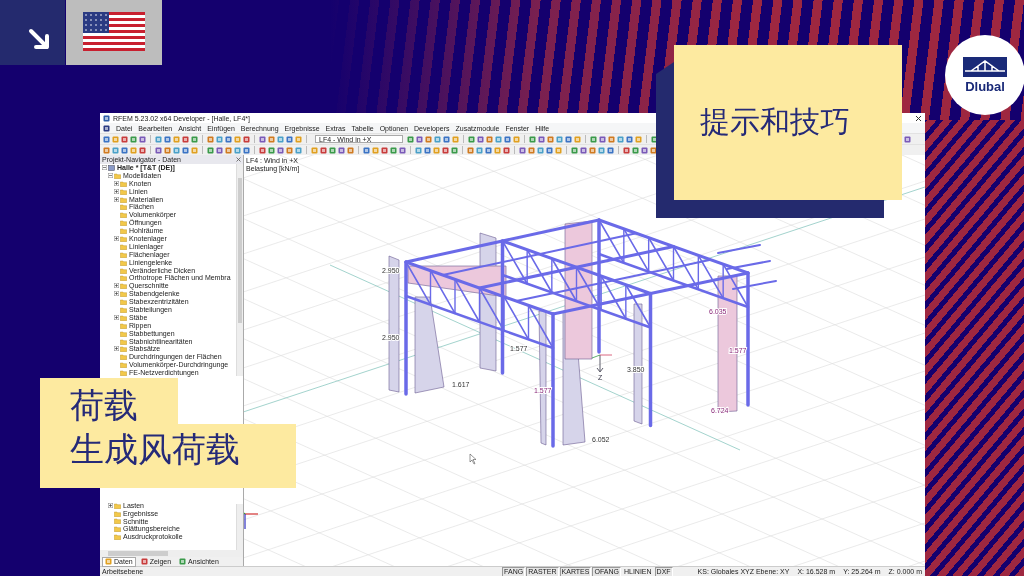 The width and height of the screenshot is (1024, 576). I want to click on cursor-icon, so click(473, 459).